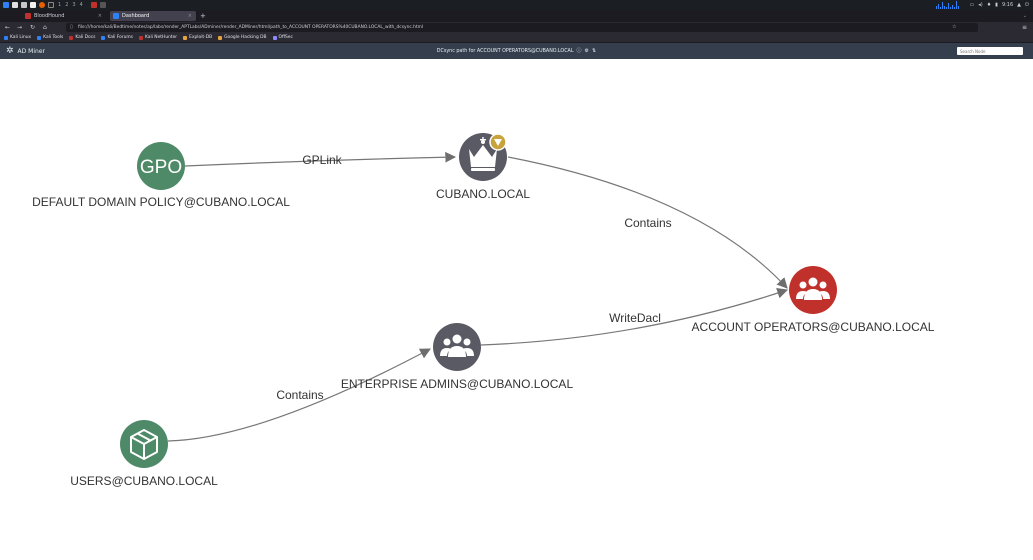  What do you see at coordinates (579, 51) in the screenshot?
I see `info-icon: ⓘ` at bounding box center [579, 51].